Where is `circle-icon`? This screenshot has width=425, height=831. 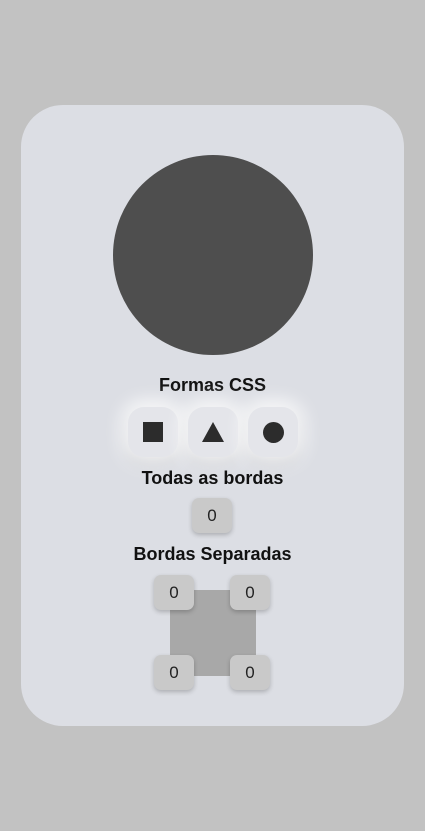 circle-icon is located at coordinates (273, 432).